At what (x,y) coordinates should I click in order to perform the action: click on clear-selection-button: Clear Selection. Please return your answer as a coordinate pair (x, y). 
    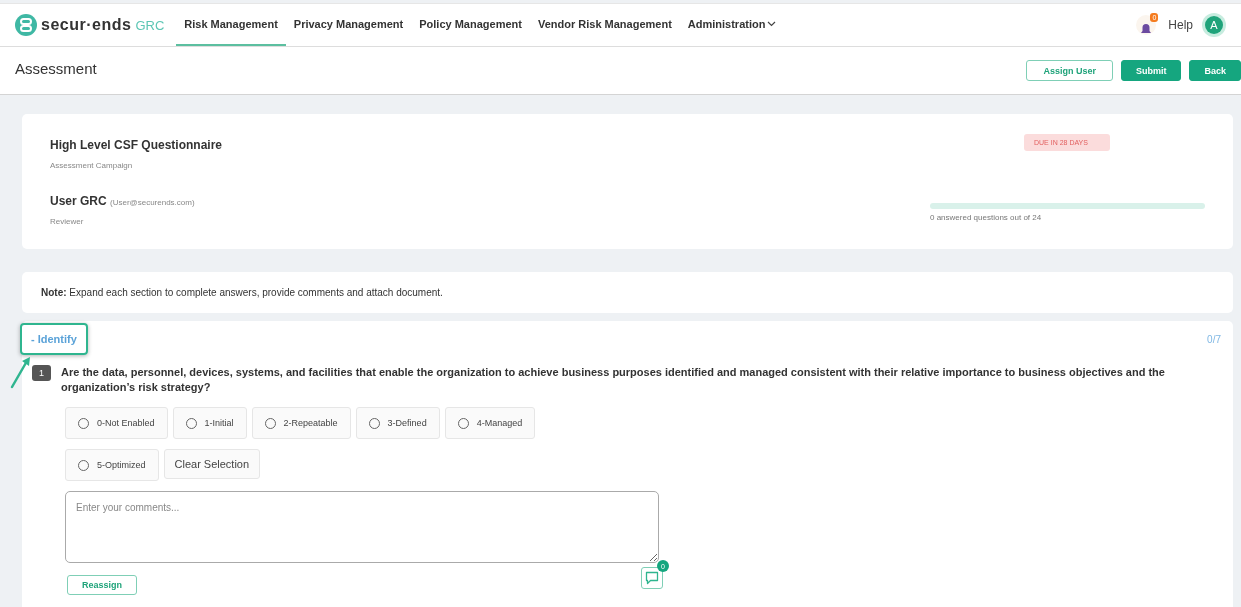
    Looking at the image, I should click on (212, 464).